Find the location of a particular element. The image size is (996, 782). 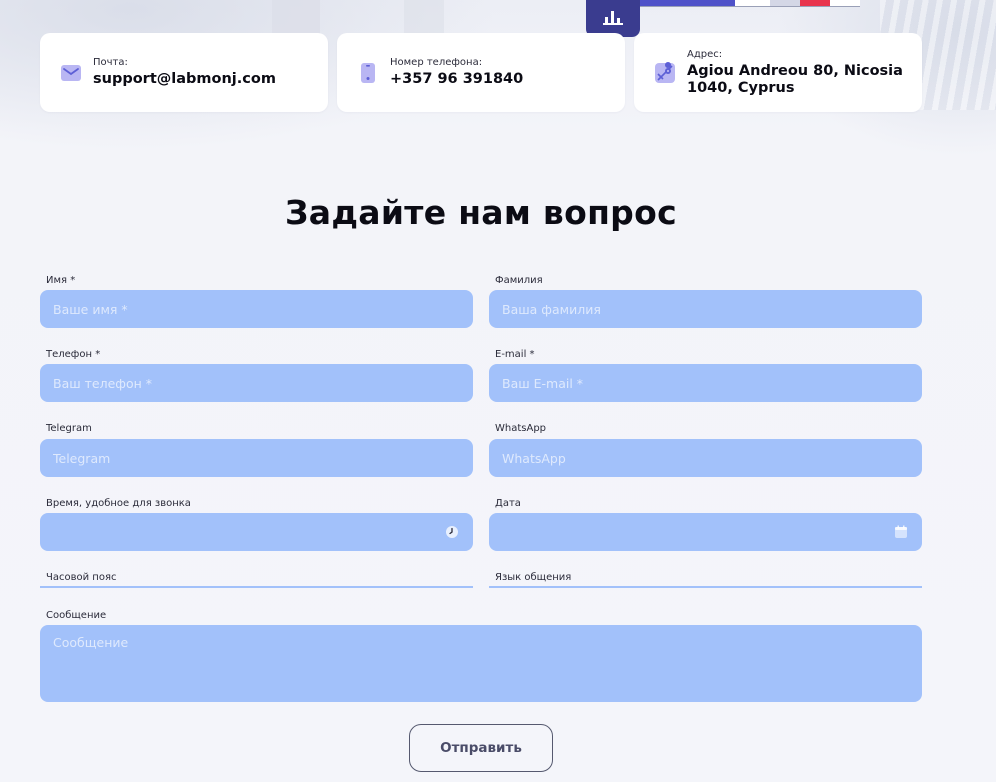

contact-address-label: Адрес: is located at coordinates (705, 54).